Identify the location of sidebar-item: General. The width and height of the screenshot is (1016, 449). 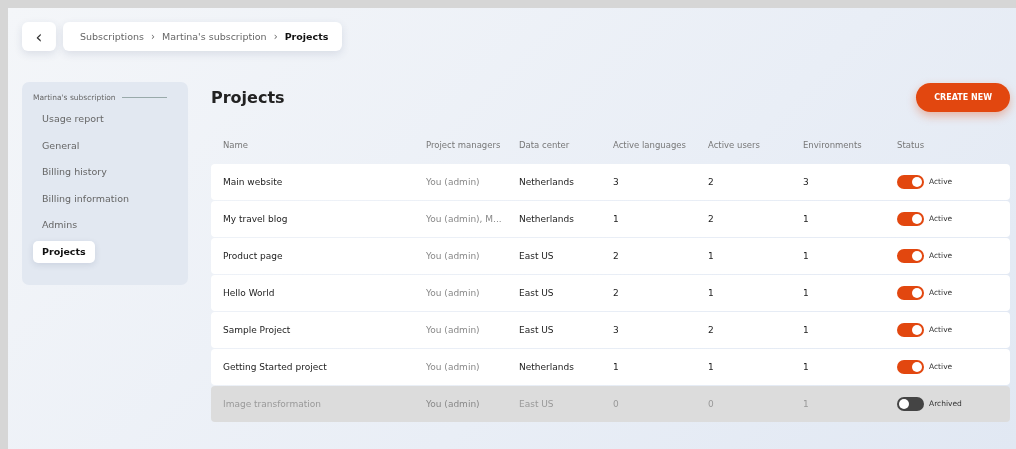
(61, 145).